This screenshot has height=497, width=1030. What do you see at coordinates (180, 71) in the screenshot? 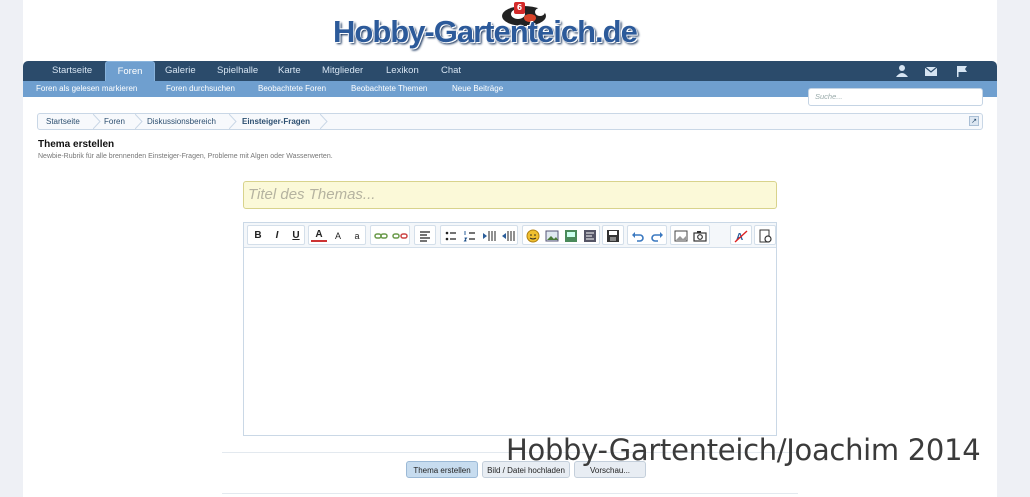
I see `tab-galerie: Galerie` at bounding box center [180, 71].